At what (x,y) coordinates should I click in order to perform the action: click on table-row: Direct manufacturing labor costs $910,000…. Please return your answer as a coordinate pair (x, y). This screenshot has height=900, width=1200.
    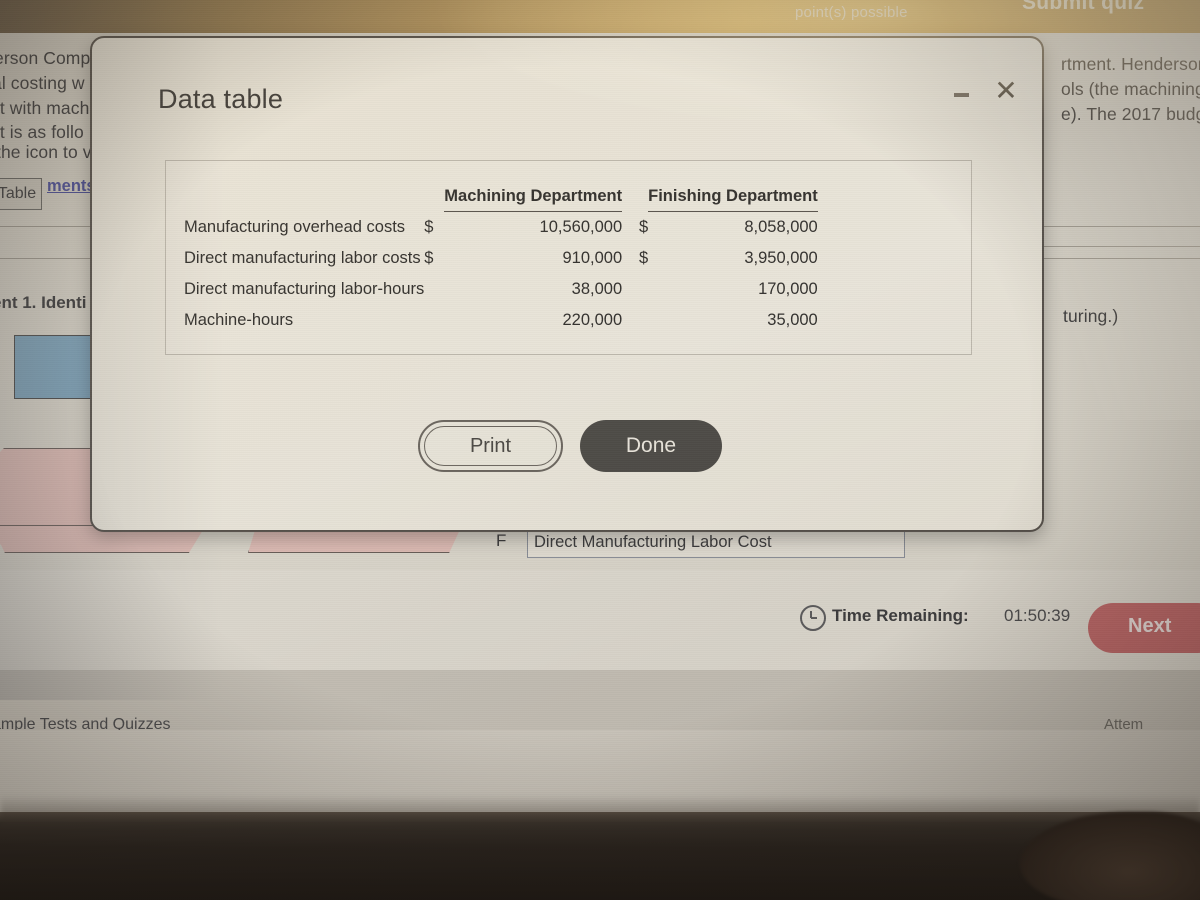
    Looking at the image, I should click on (501, 258).